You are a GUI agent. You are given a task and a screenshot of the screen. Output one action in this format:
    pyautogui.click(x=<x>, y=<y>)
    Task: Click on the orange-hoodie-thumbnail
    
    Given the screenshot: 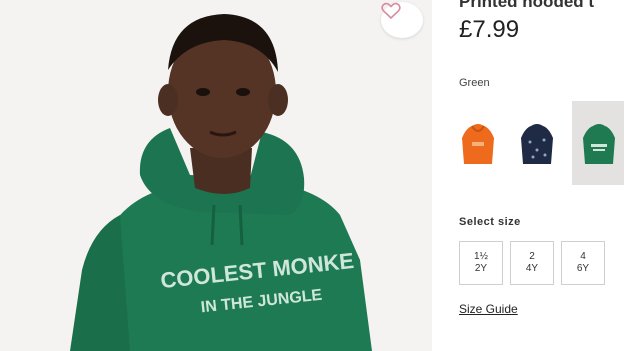 What is the action you would take?
    pyautogui.click(x=478, y=144)
    